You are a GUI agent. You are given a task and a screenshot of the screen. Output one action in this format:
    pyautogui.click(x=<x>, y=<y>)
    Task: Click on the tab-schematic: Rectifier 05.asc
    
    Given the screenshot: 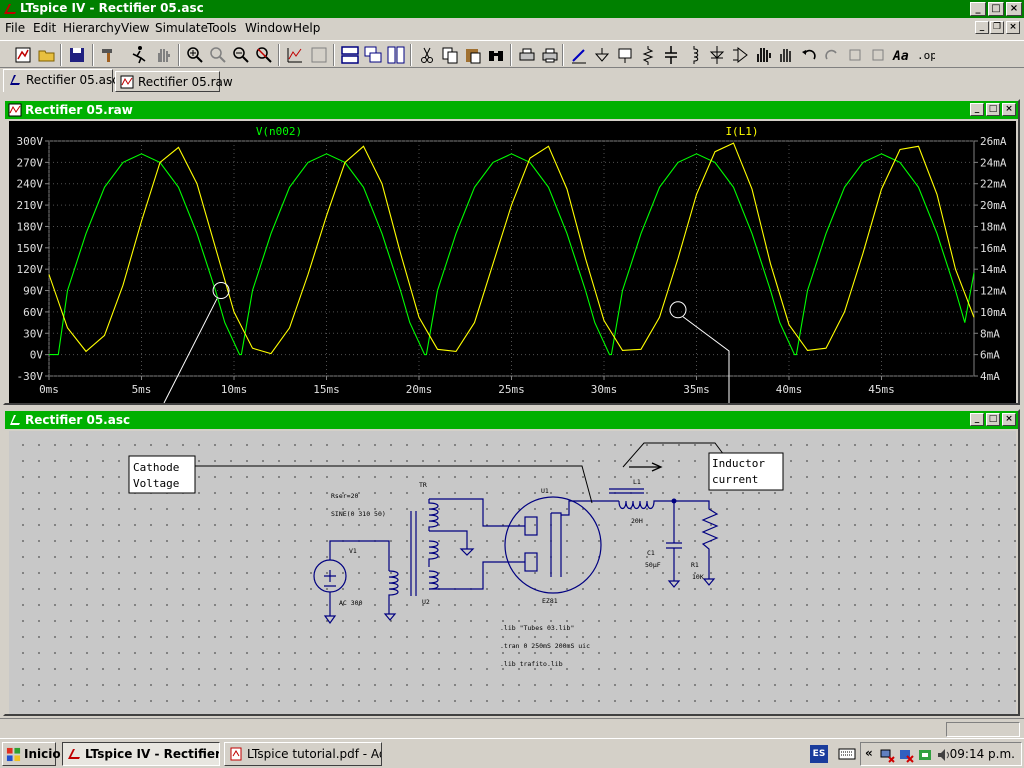 What is the action you would take?
    pyautogui.click(x=61, y=80)
    